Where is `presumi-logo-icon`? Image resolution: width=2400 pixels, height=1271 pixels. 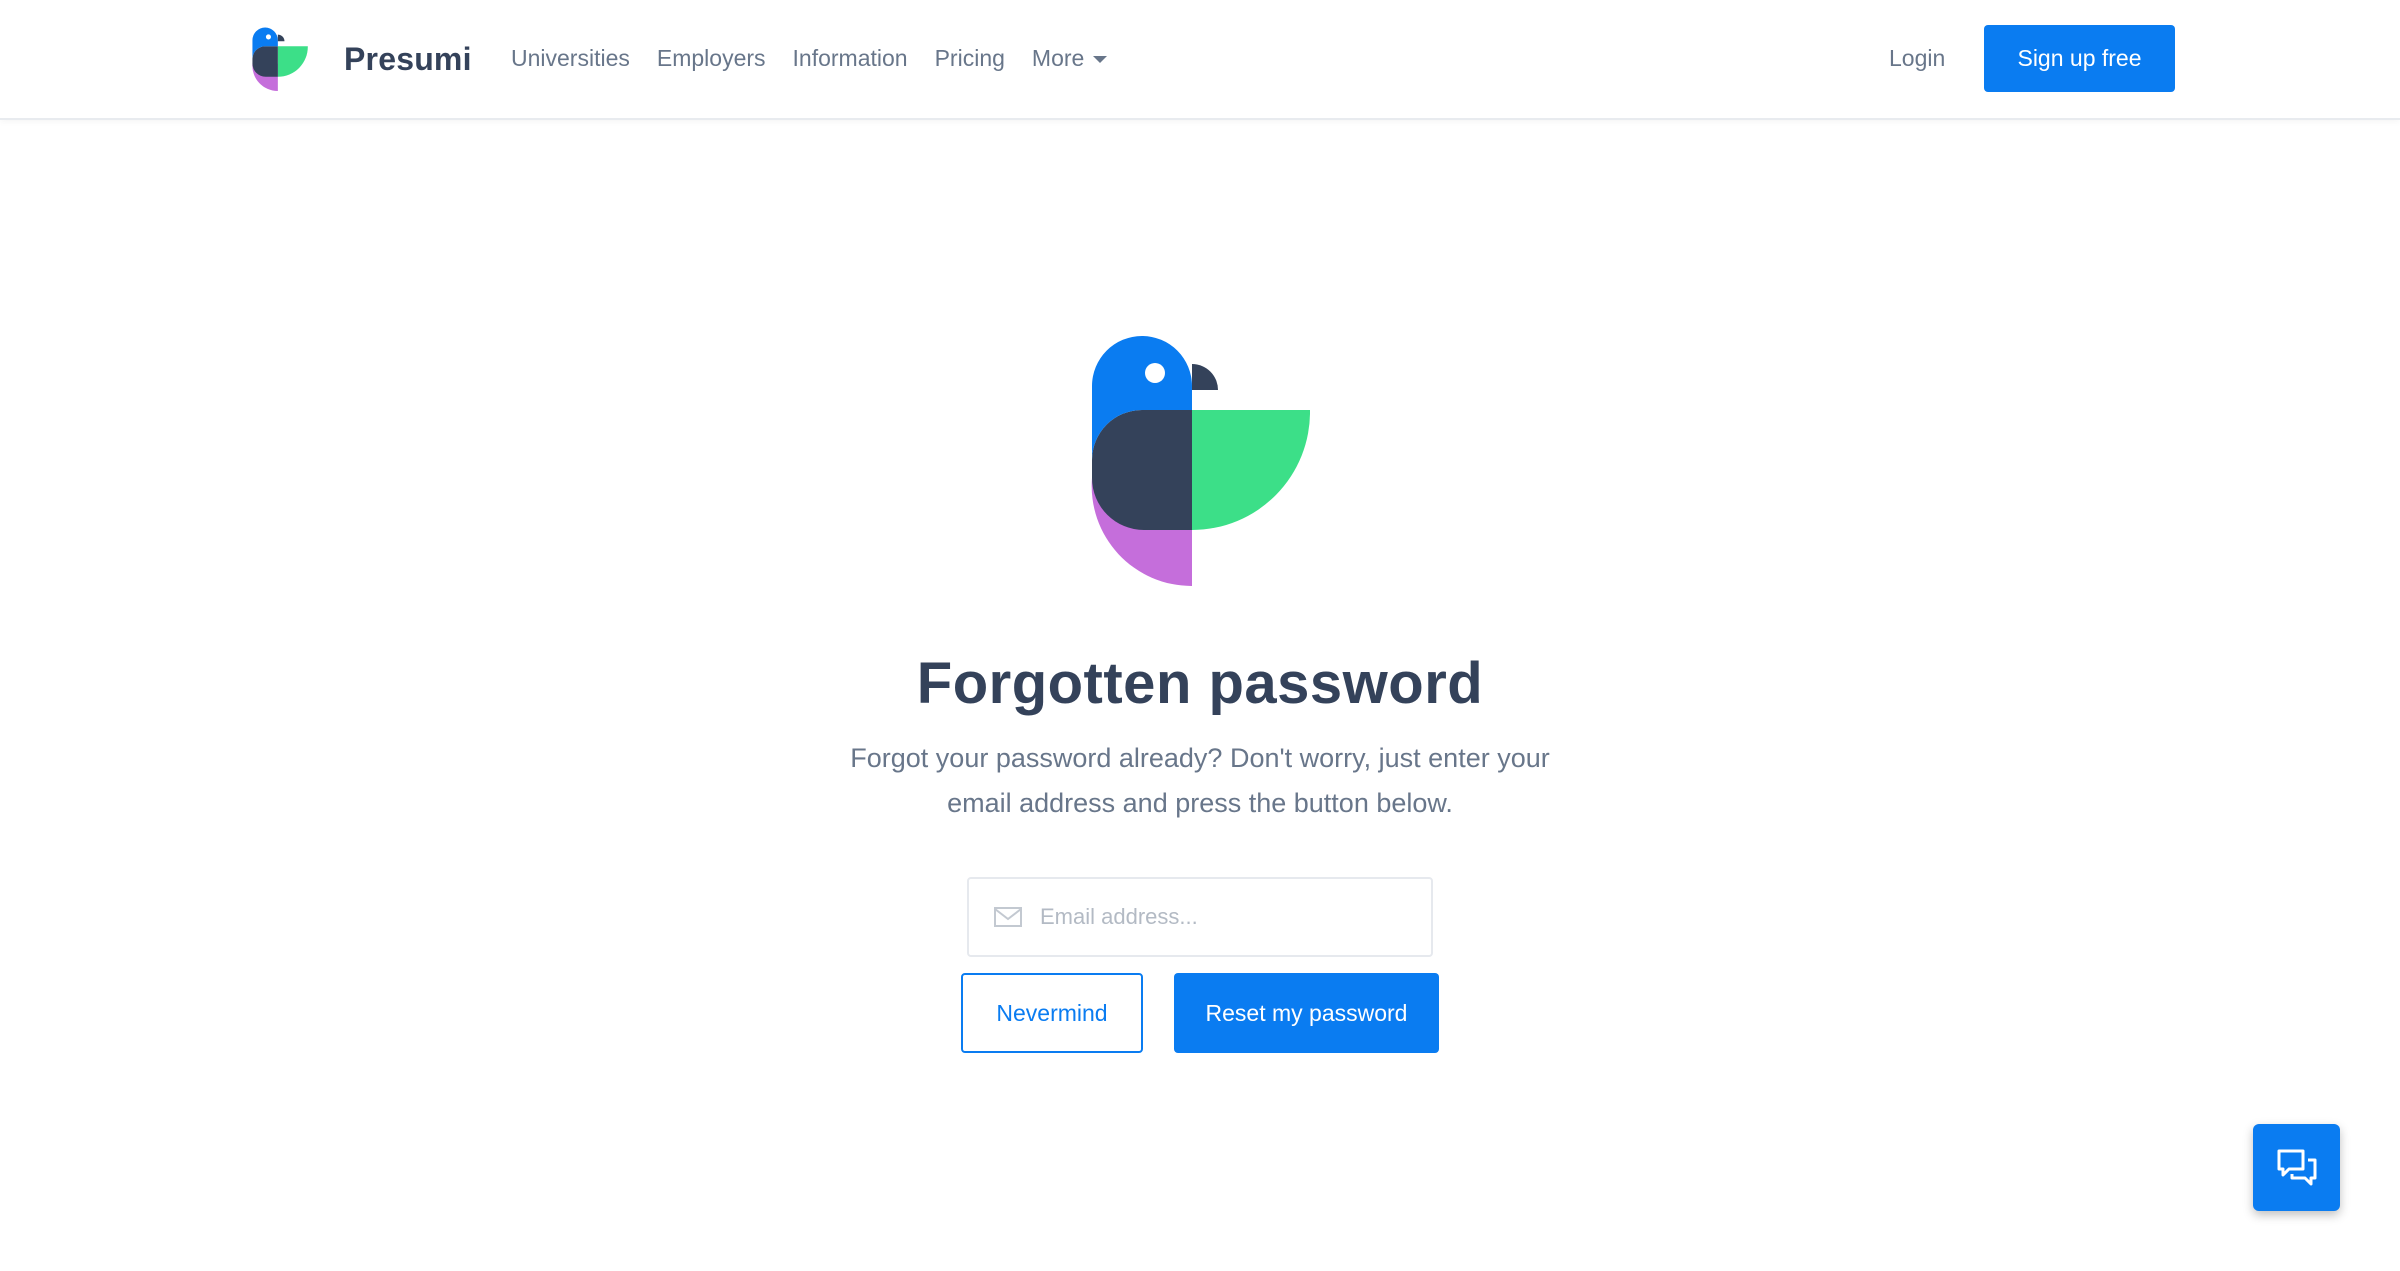
presumi-logo-icon is located at coordinates (280, 59).